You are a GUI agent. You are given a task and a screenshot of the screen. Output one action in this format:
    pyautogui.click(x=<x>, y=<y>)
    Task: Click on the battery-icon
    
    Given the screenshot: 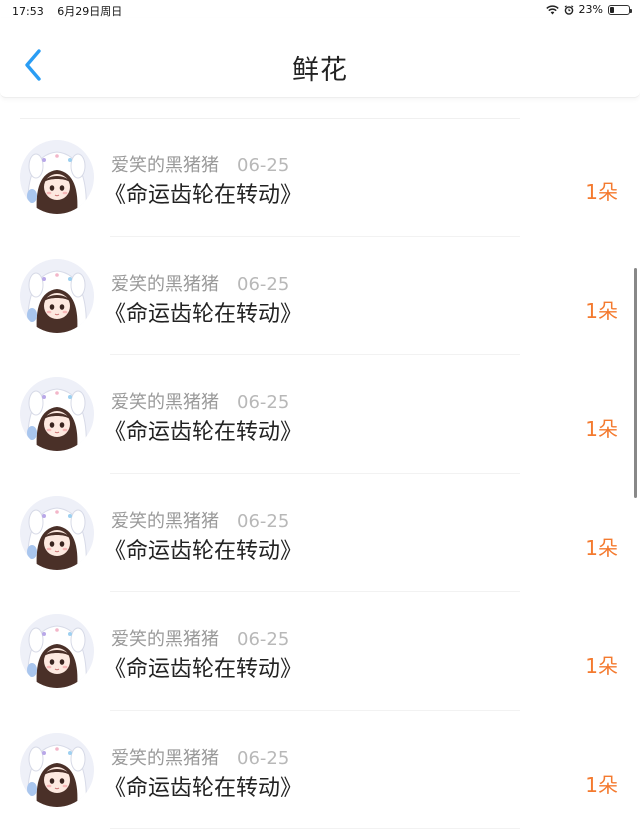 What is the action you would take?
    pyautogui.click(x=620, y=9)
    